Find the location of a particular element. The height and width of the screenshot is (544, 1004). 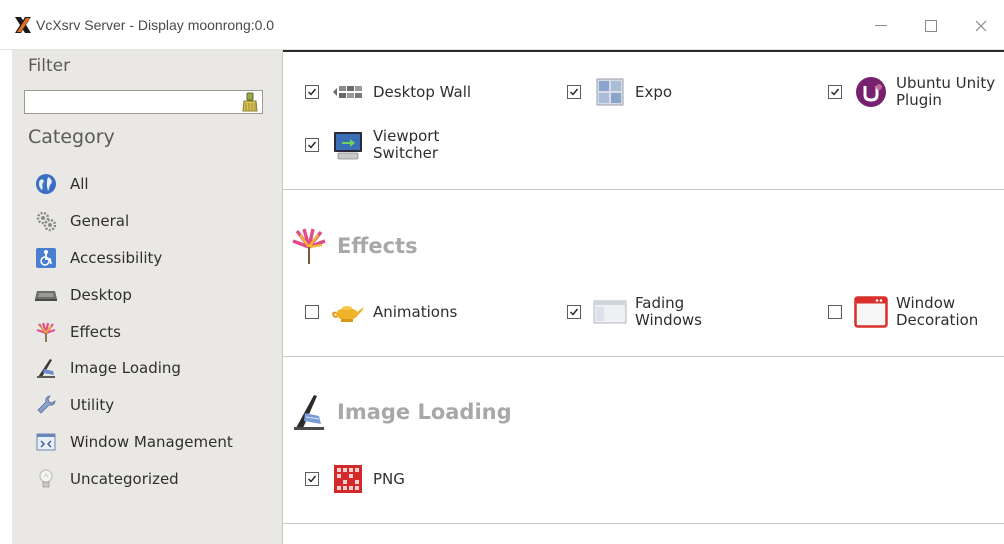

category-label: General is located at coordinates (100, 221).